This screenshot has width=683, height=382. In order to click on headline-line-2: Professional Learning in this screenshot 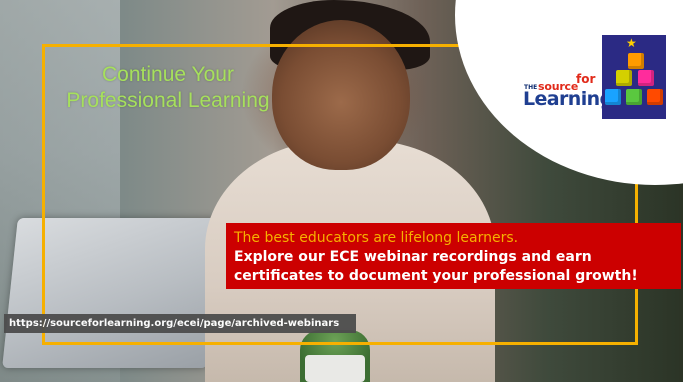, I will do `click(168, 100)`.